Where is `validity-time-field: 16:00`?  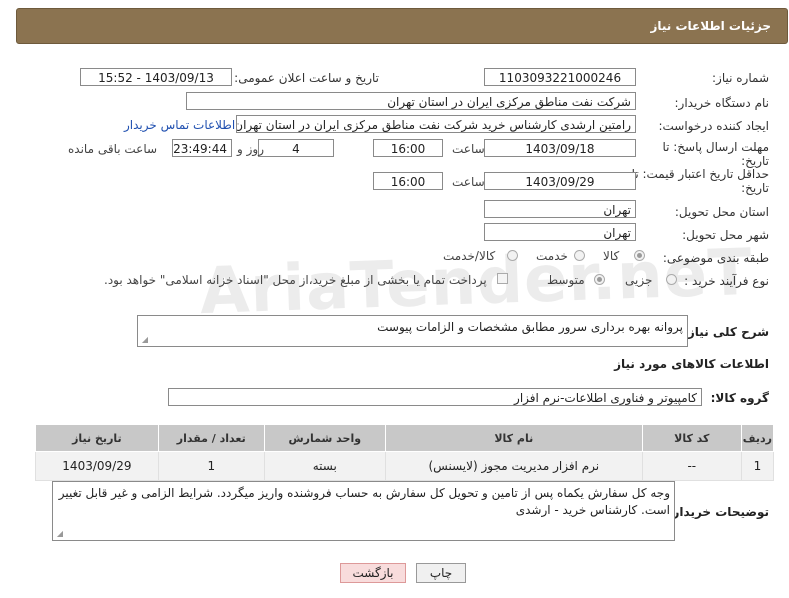
validity-time-field: 16:00 is located at coordinates (408, 181).